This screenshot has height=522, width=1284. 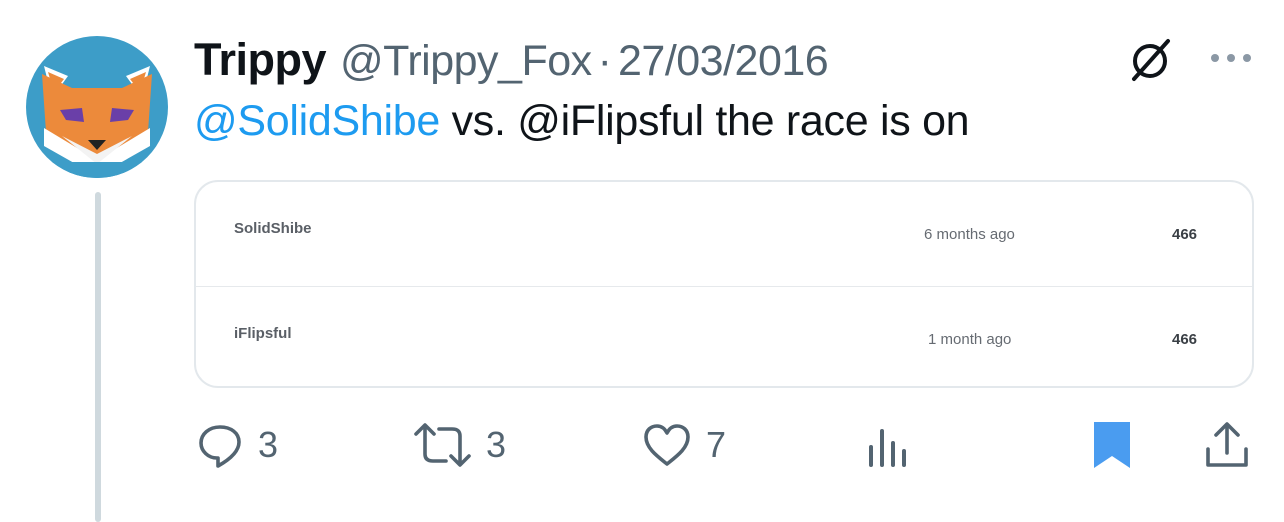 What do you see at coordinates (263, 333) in the screenshot?
I see `row-name: iFlipsful` at bounding box center [263, 333].